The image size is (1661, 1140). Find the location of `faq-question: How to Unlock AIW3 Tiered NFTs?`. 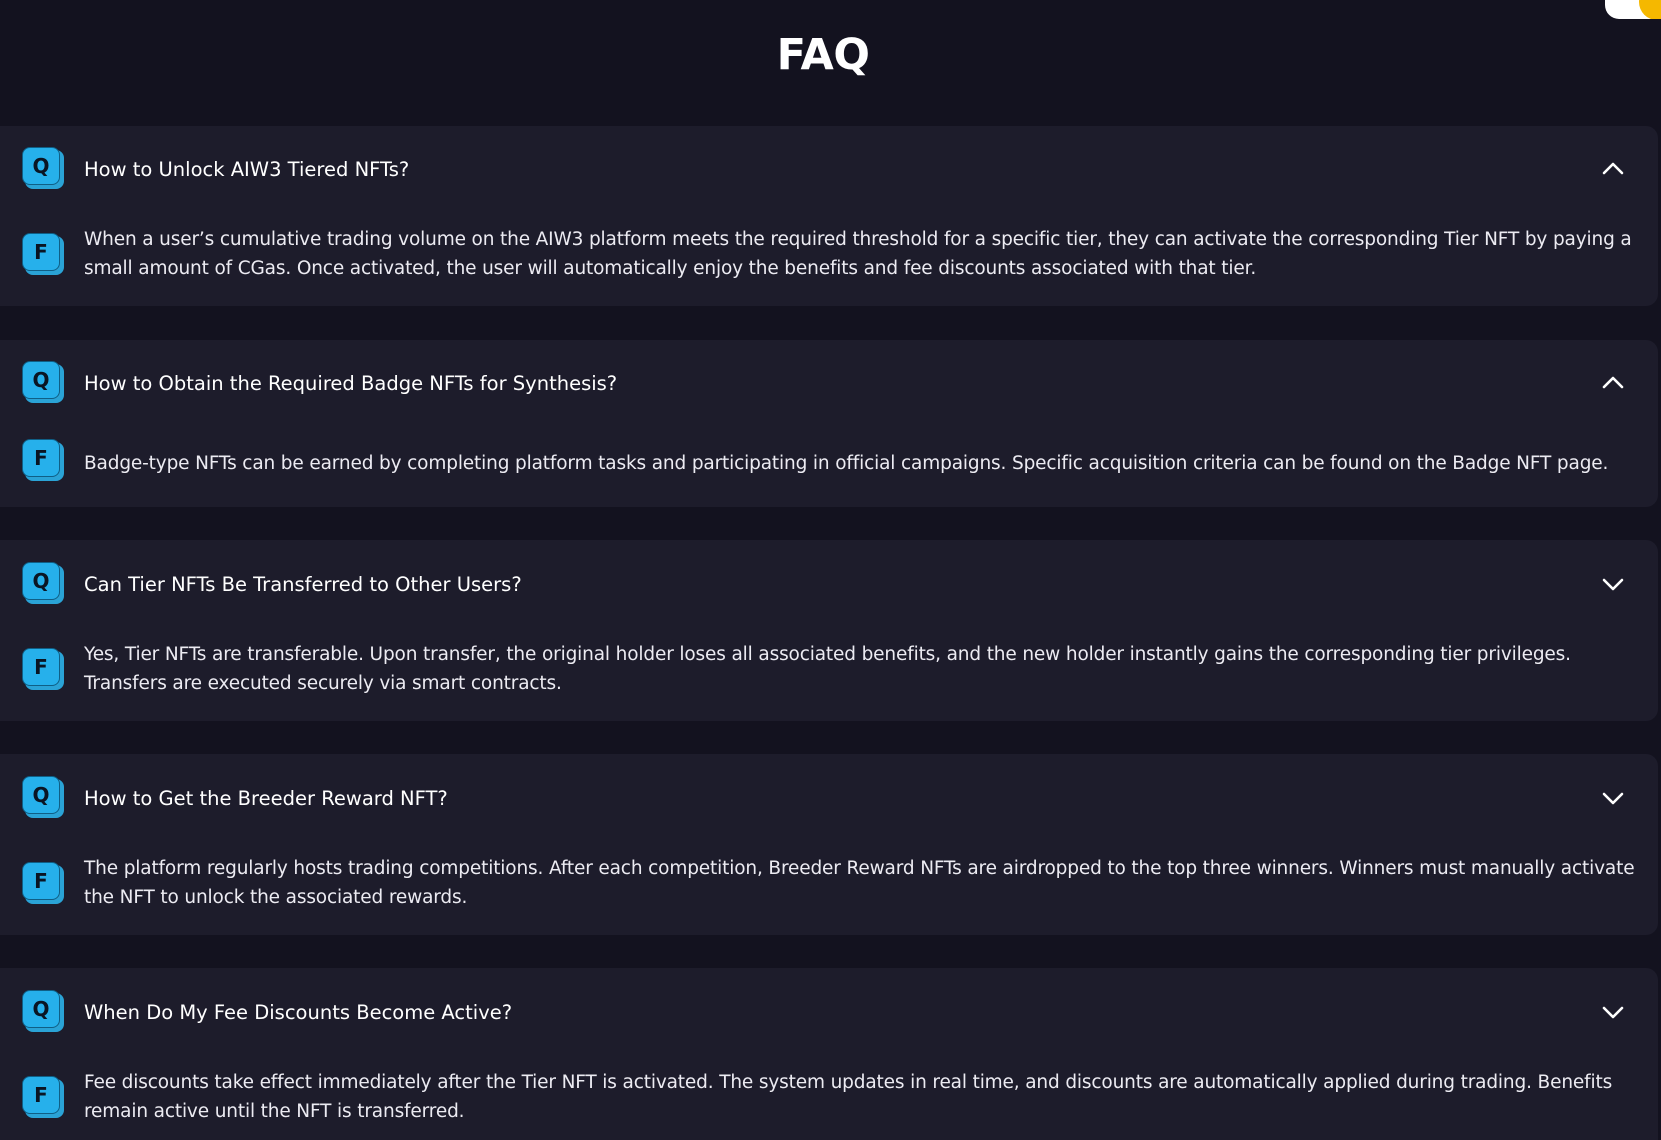

faq-question: How to Unlock AIW3 Tiered NFTs? is located at coordinates (246, 170).